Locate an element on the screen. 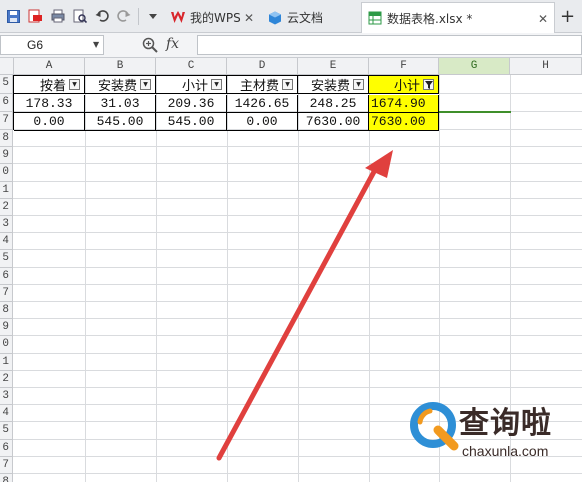 The width and height of the screenshot is (582, 482). watermark-logo-icon is located at coordinates (434, 426).